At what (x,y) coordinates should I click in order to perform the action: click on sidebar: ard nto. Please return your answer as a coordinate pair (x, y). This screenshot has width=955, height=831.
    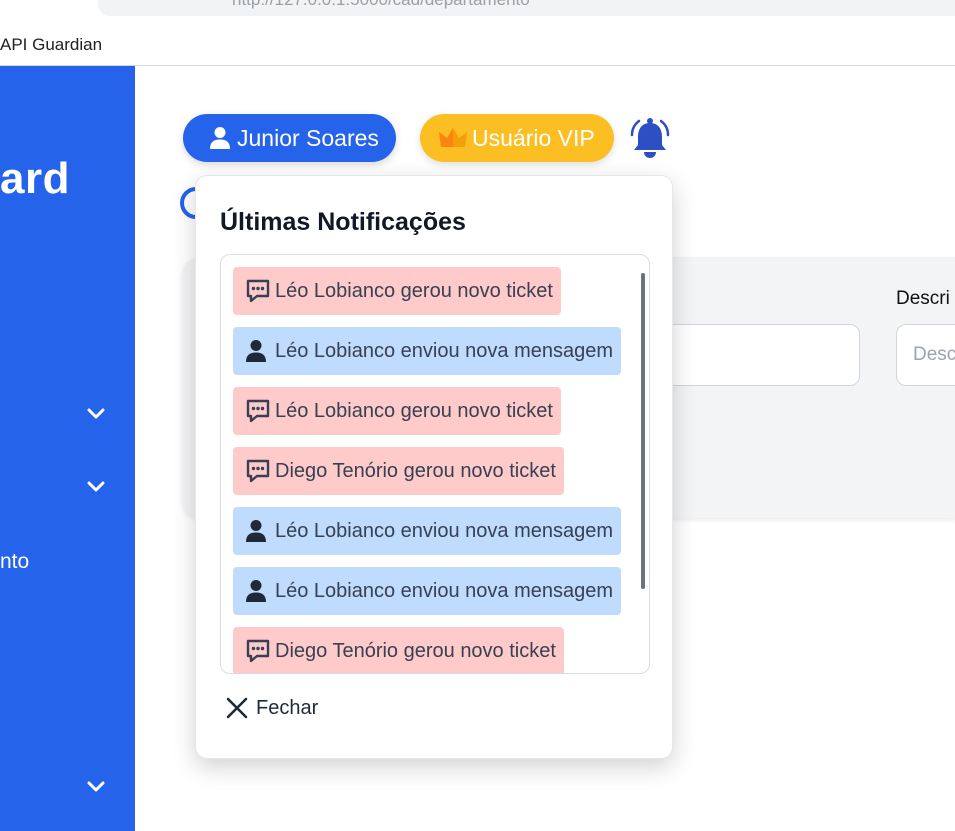
    Looking at the image, I should click on (67, 448).